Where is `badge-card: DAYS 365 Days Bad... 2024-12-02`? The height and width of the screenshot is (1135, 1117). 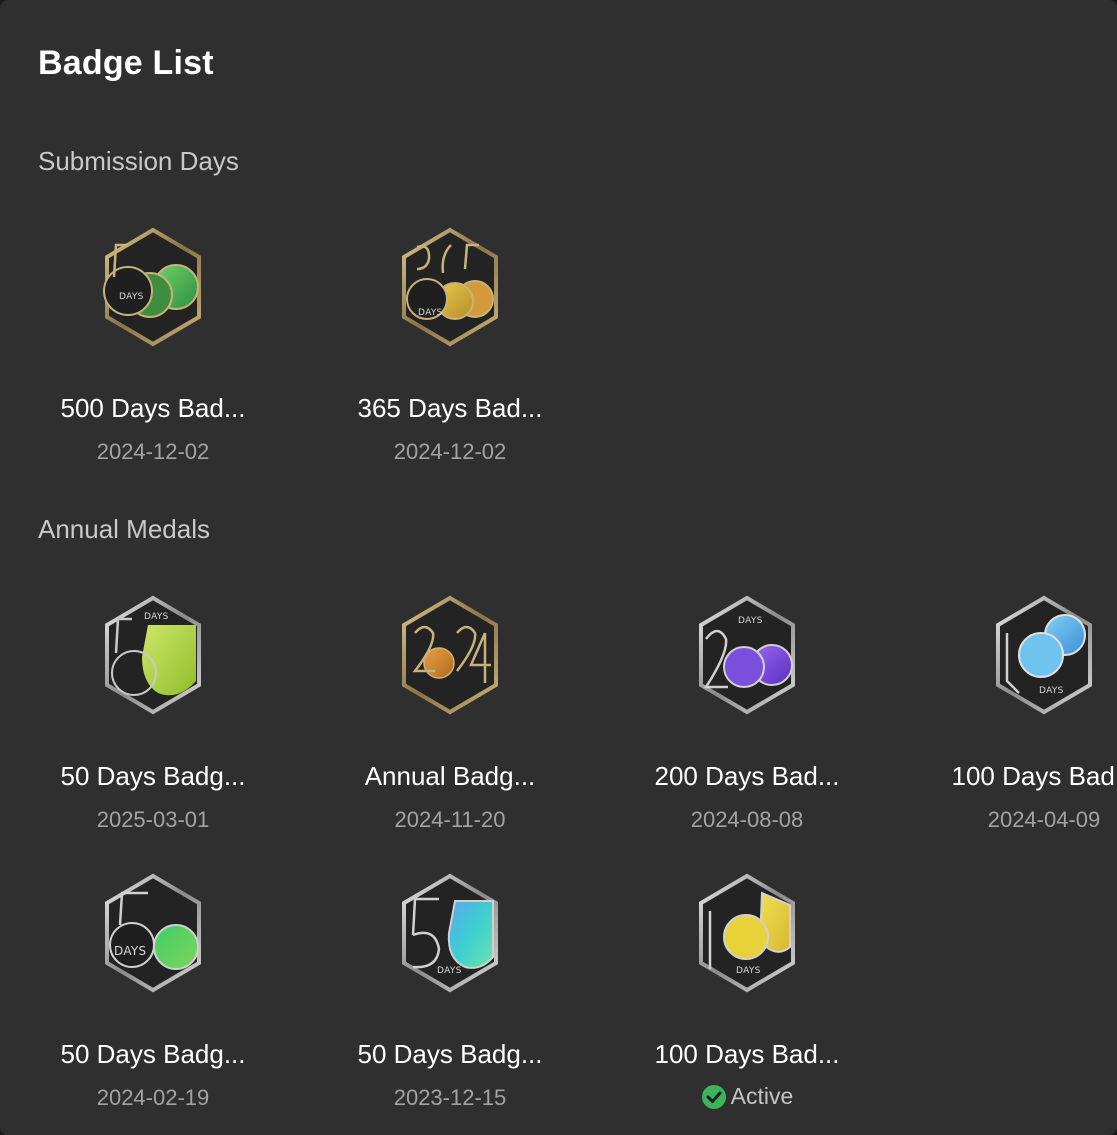 badge-card: DAYS 365 Days Bad... 2024-12-02 is located at coordinates (450, 344).